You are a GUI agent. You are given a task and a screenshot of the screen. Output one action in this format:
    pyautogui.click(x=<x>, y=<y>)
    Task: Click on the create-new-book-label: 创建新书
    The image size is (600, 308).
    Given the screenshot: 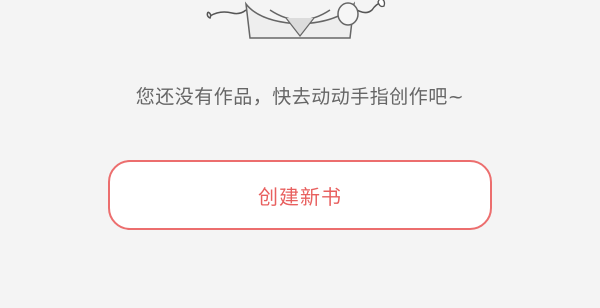 What is the action you would take?
    pyautogui.click(x=300, y=196)
    